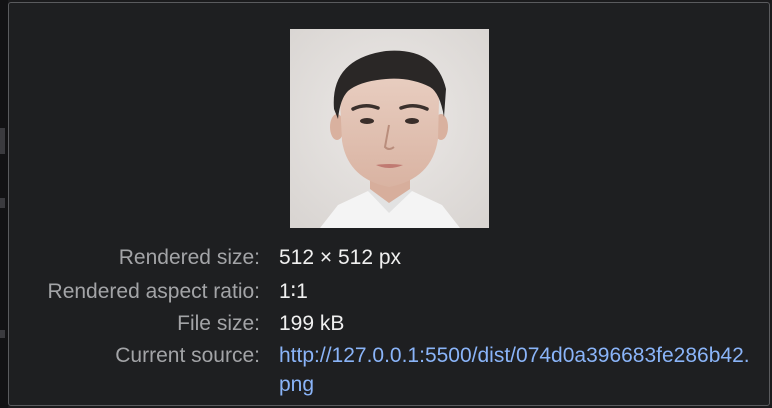 This screenshot has height=408, width=772. I want to click on rendered-size-label: Rendered size:, so click(189, 257).